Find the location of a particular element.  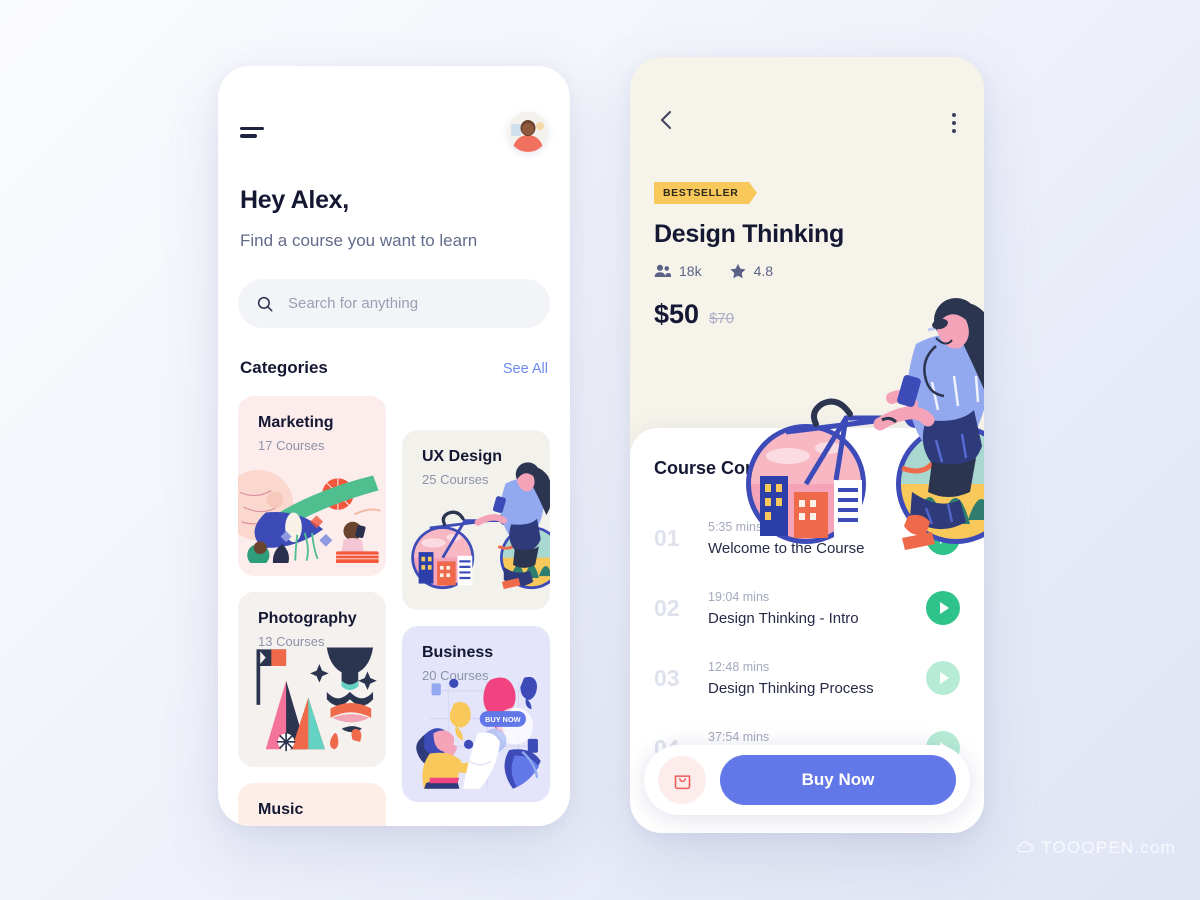

categories-header: Categories See All is located at coordinates (394, 368).